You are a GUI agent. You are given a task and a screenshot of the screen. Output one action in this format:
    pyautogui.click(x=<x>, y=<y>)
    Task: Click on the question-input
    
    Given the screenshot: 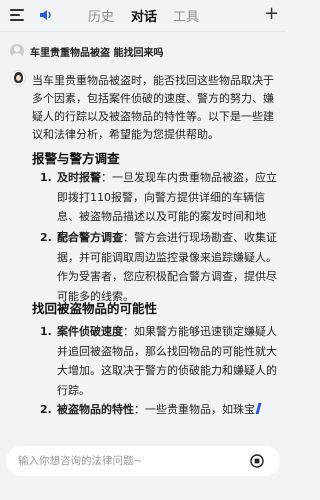 What is the action you would take?
    pyautogui.click(x=128, y=461)
    